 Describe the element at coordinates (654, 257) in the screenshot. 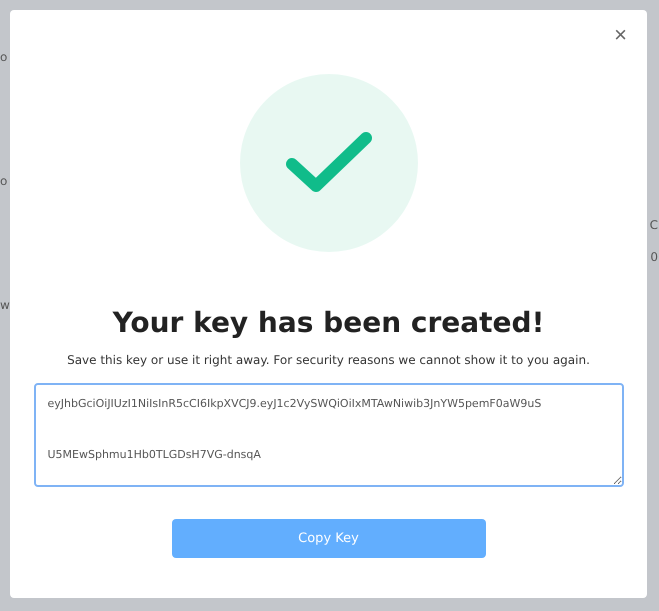

I see `background-text: 0` at that location.